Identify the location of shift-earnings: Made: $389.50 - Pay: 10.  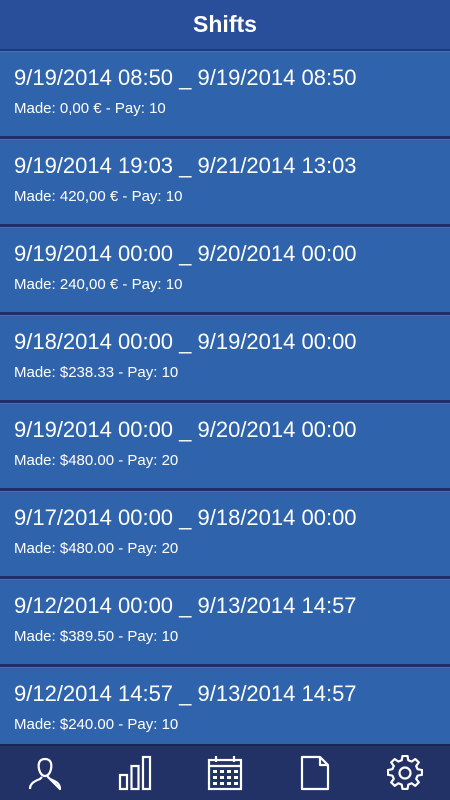
(96, 636).